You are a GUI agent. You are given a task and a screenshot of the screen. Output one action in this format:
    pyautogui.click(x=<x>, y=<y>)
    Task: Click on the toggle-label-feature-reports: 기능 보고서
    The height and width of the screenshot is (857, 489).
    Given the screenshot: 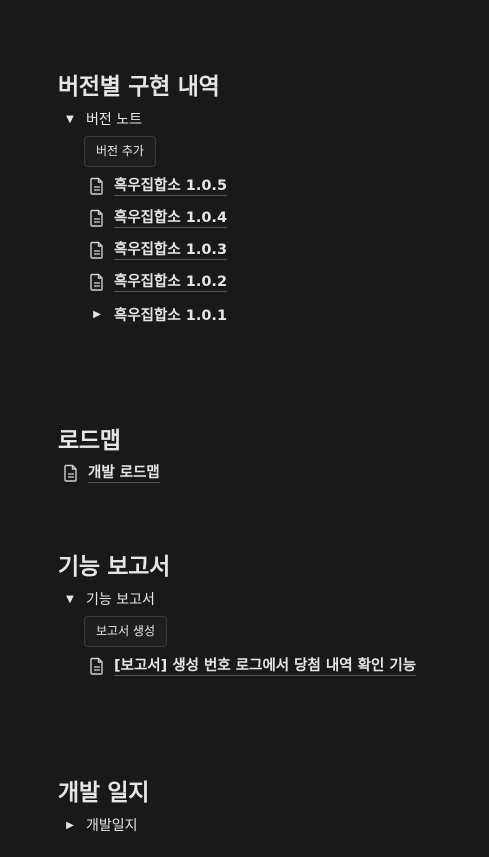 What is the action you would take?
    pyautogui.click(x=120, y=600)
    